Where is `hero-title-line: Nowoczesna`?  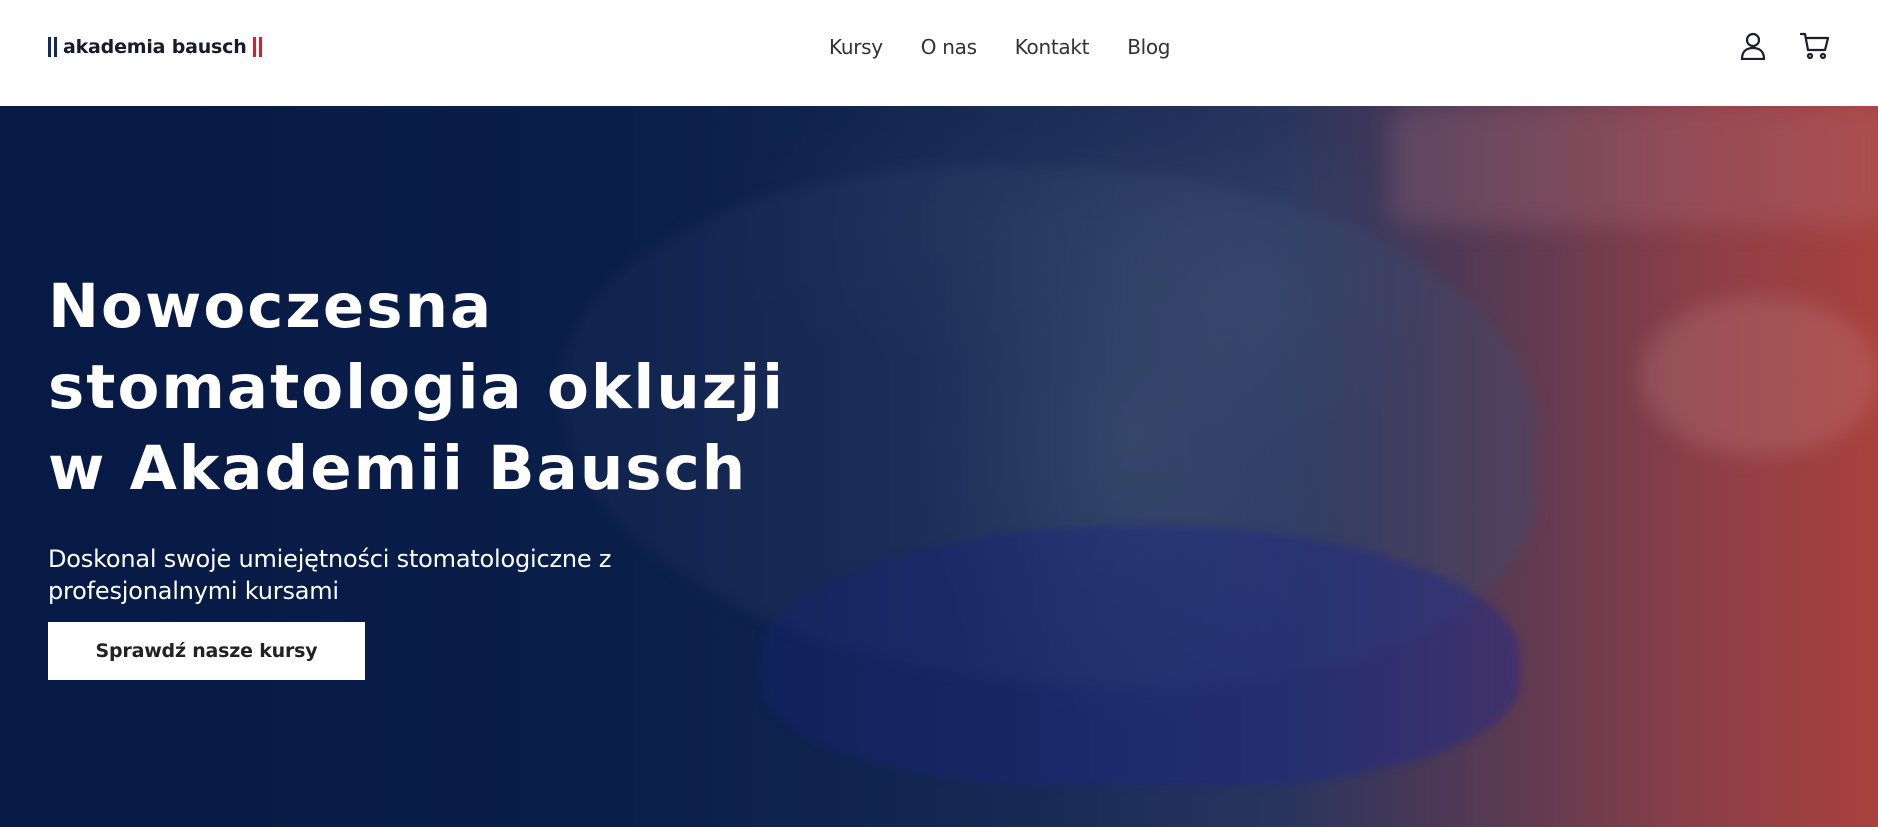
hero-title-line: Nowoczesna is located at coordinates (271, 306).